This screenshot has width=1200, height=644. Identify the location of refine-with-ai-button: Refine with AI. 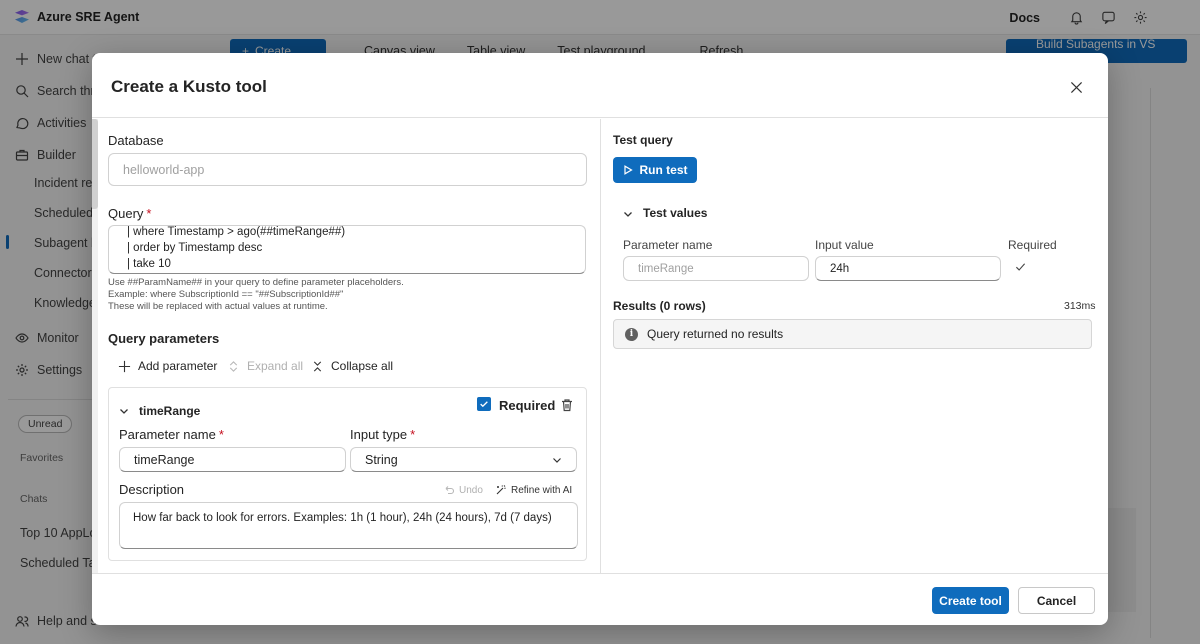
(533, 490).